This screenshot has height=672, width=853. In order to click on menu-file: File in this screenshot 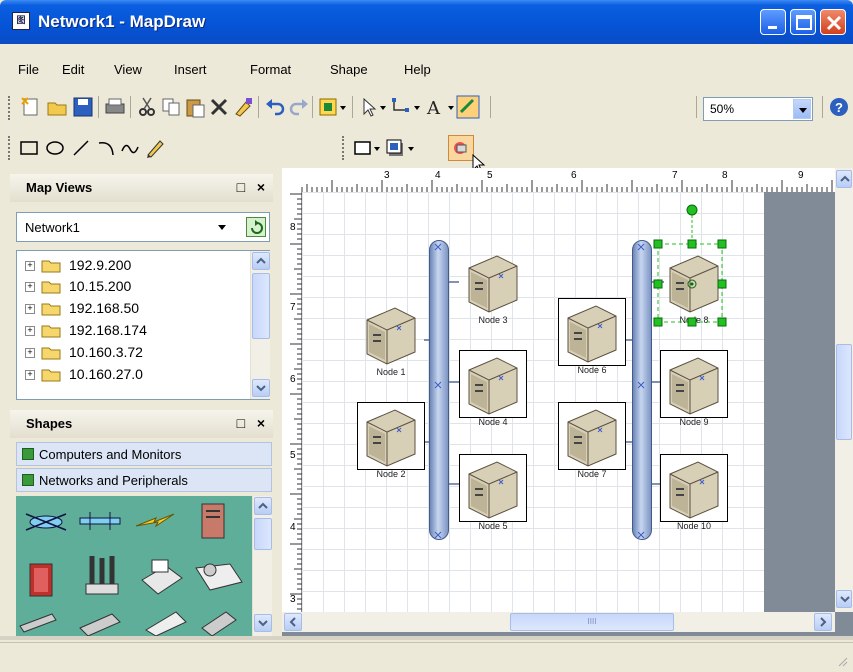, I will do `click(28, 69)`.